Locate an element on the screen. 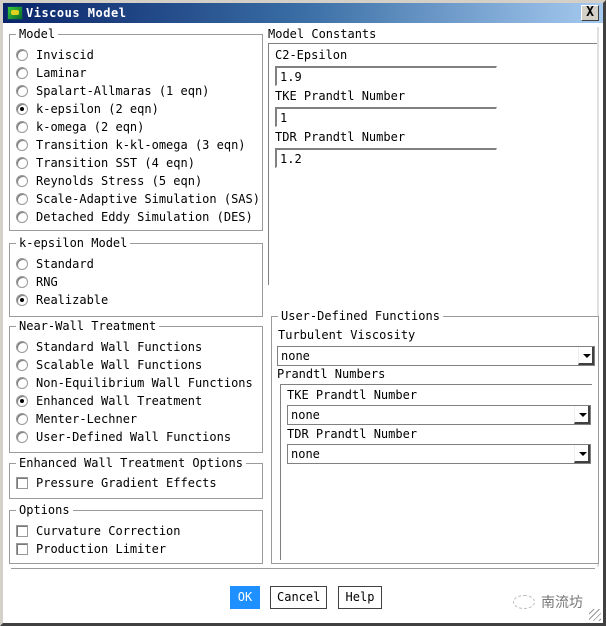  watermark-logo-icon is located at coordinates (524, 602).